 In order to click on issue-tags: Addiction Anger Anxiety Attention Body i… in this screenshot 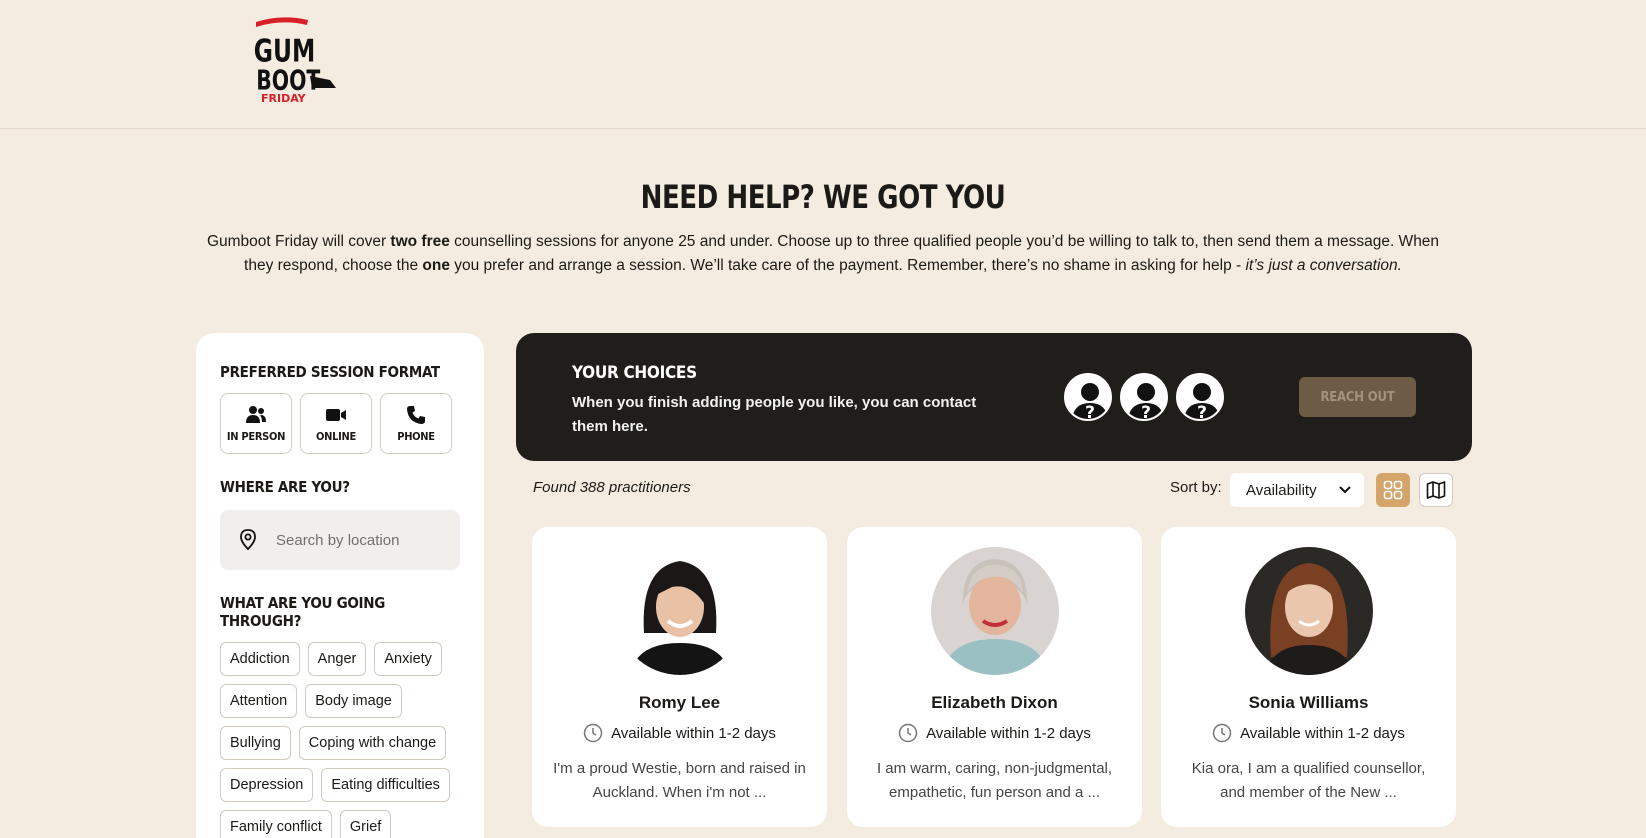, I will do `click(342, 740)`.